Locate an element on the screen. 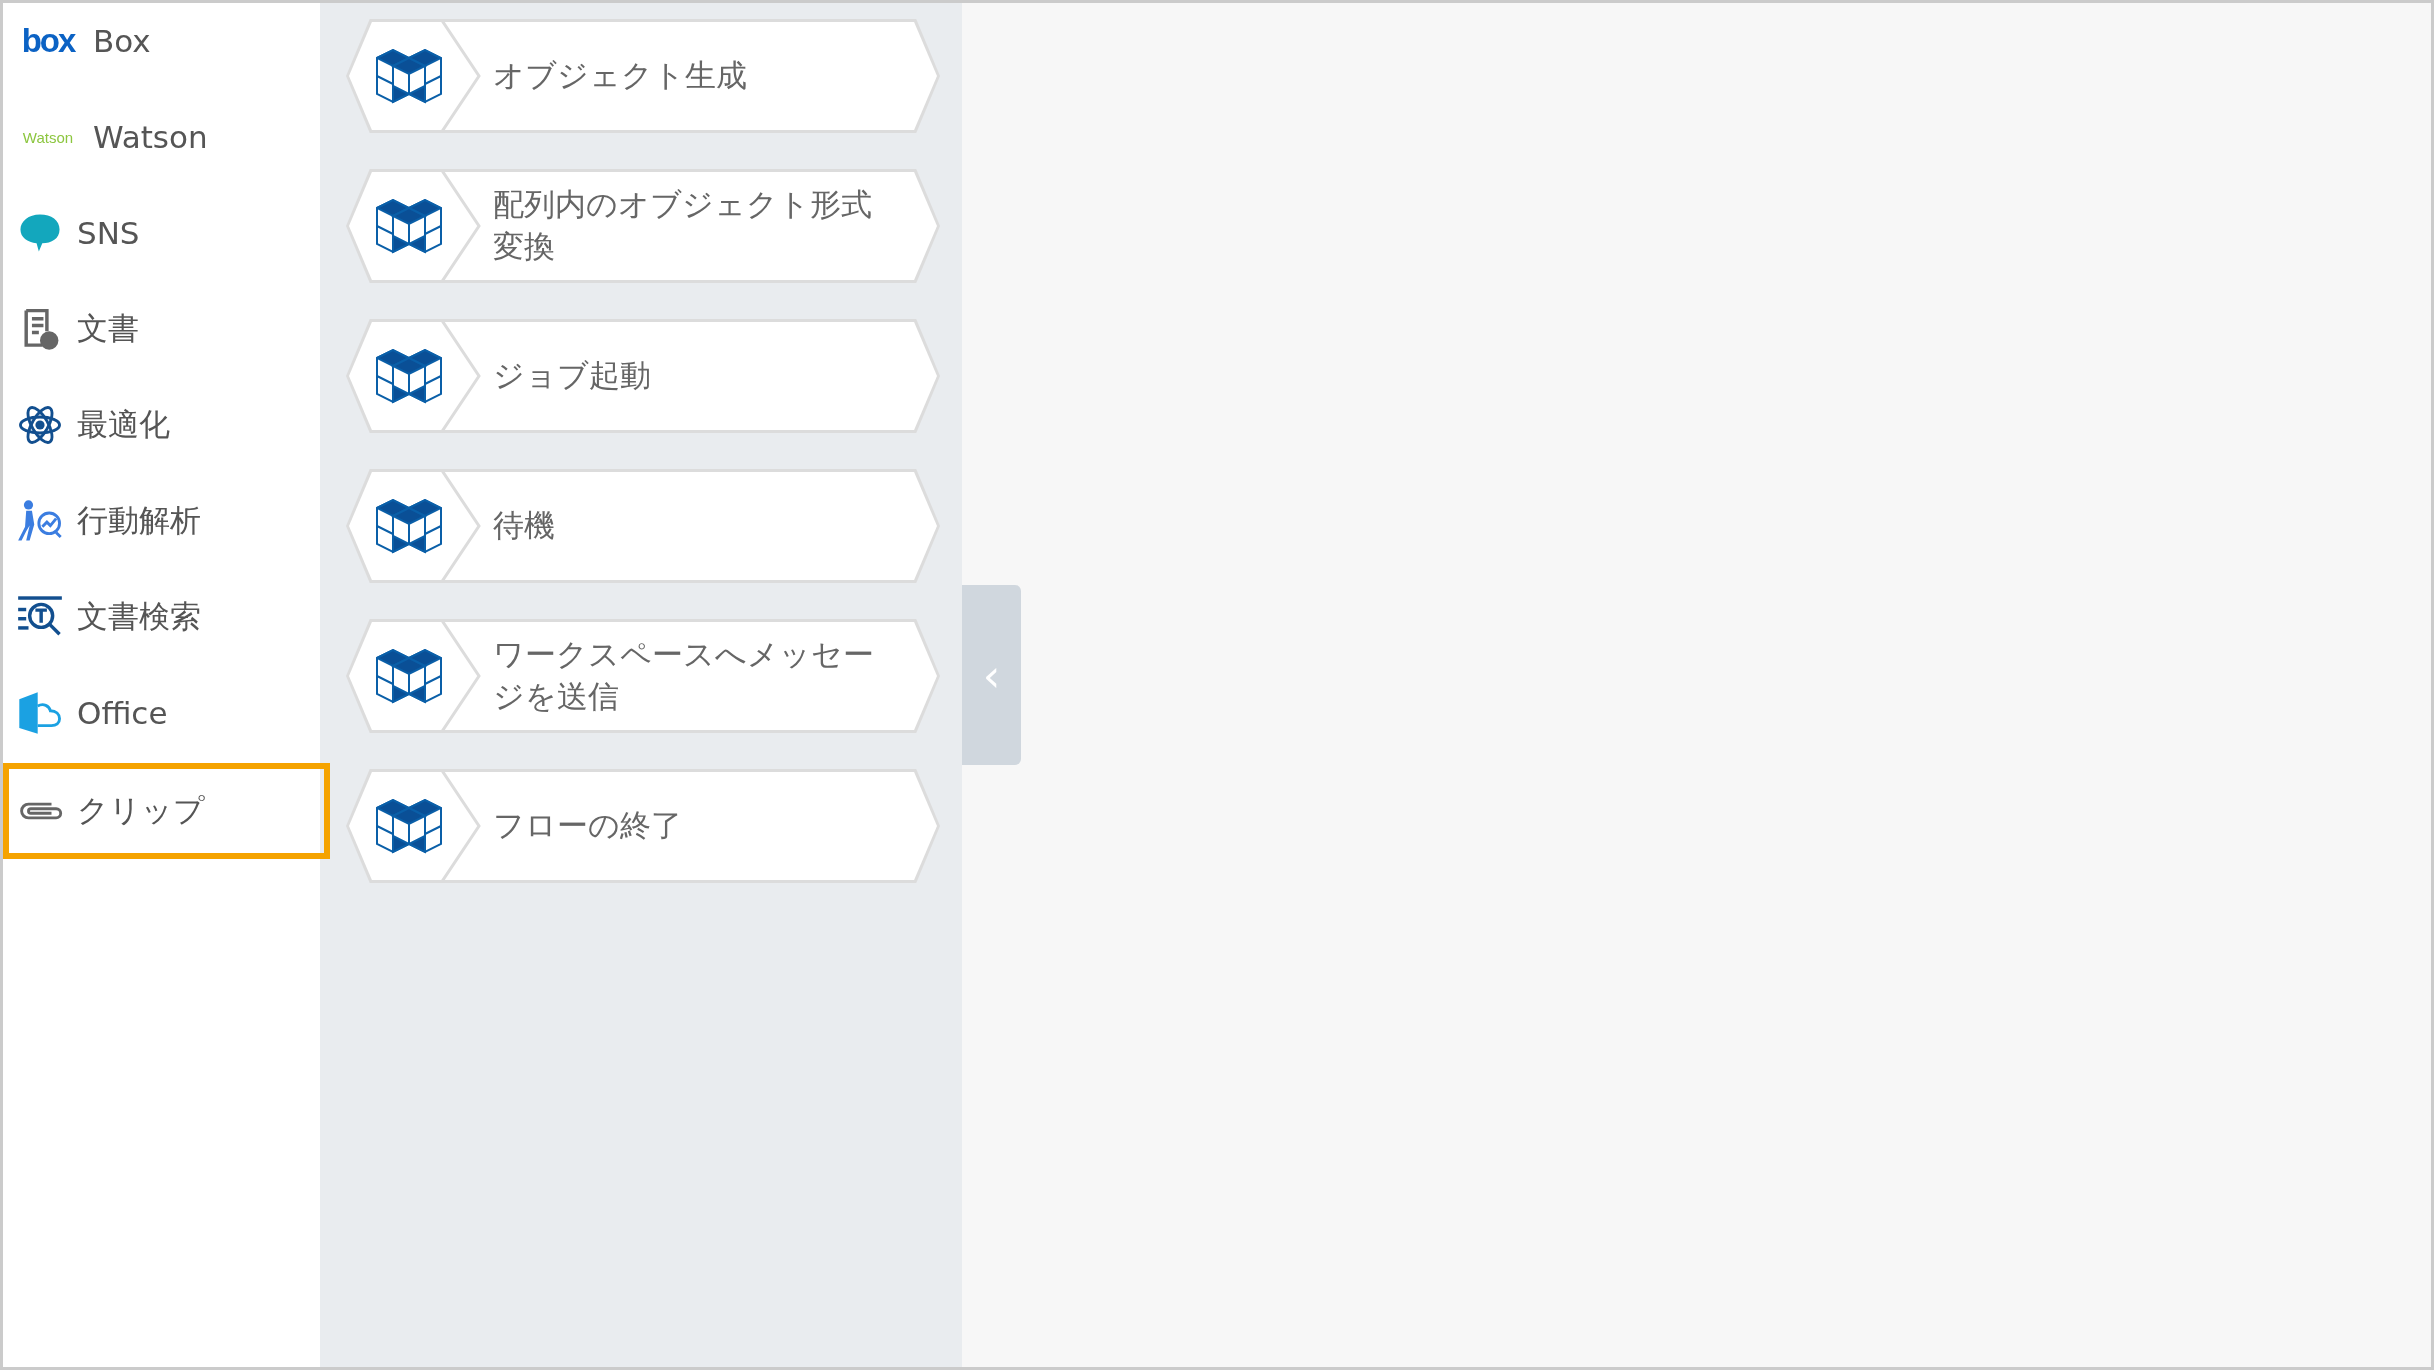 The height and width of the screenshot is (1370, 2434). sidebar-item: クリップ is located at coordinates (166, 811).